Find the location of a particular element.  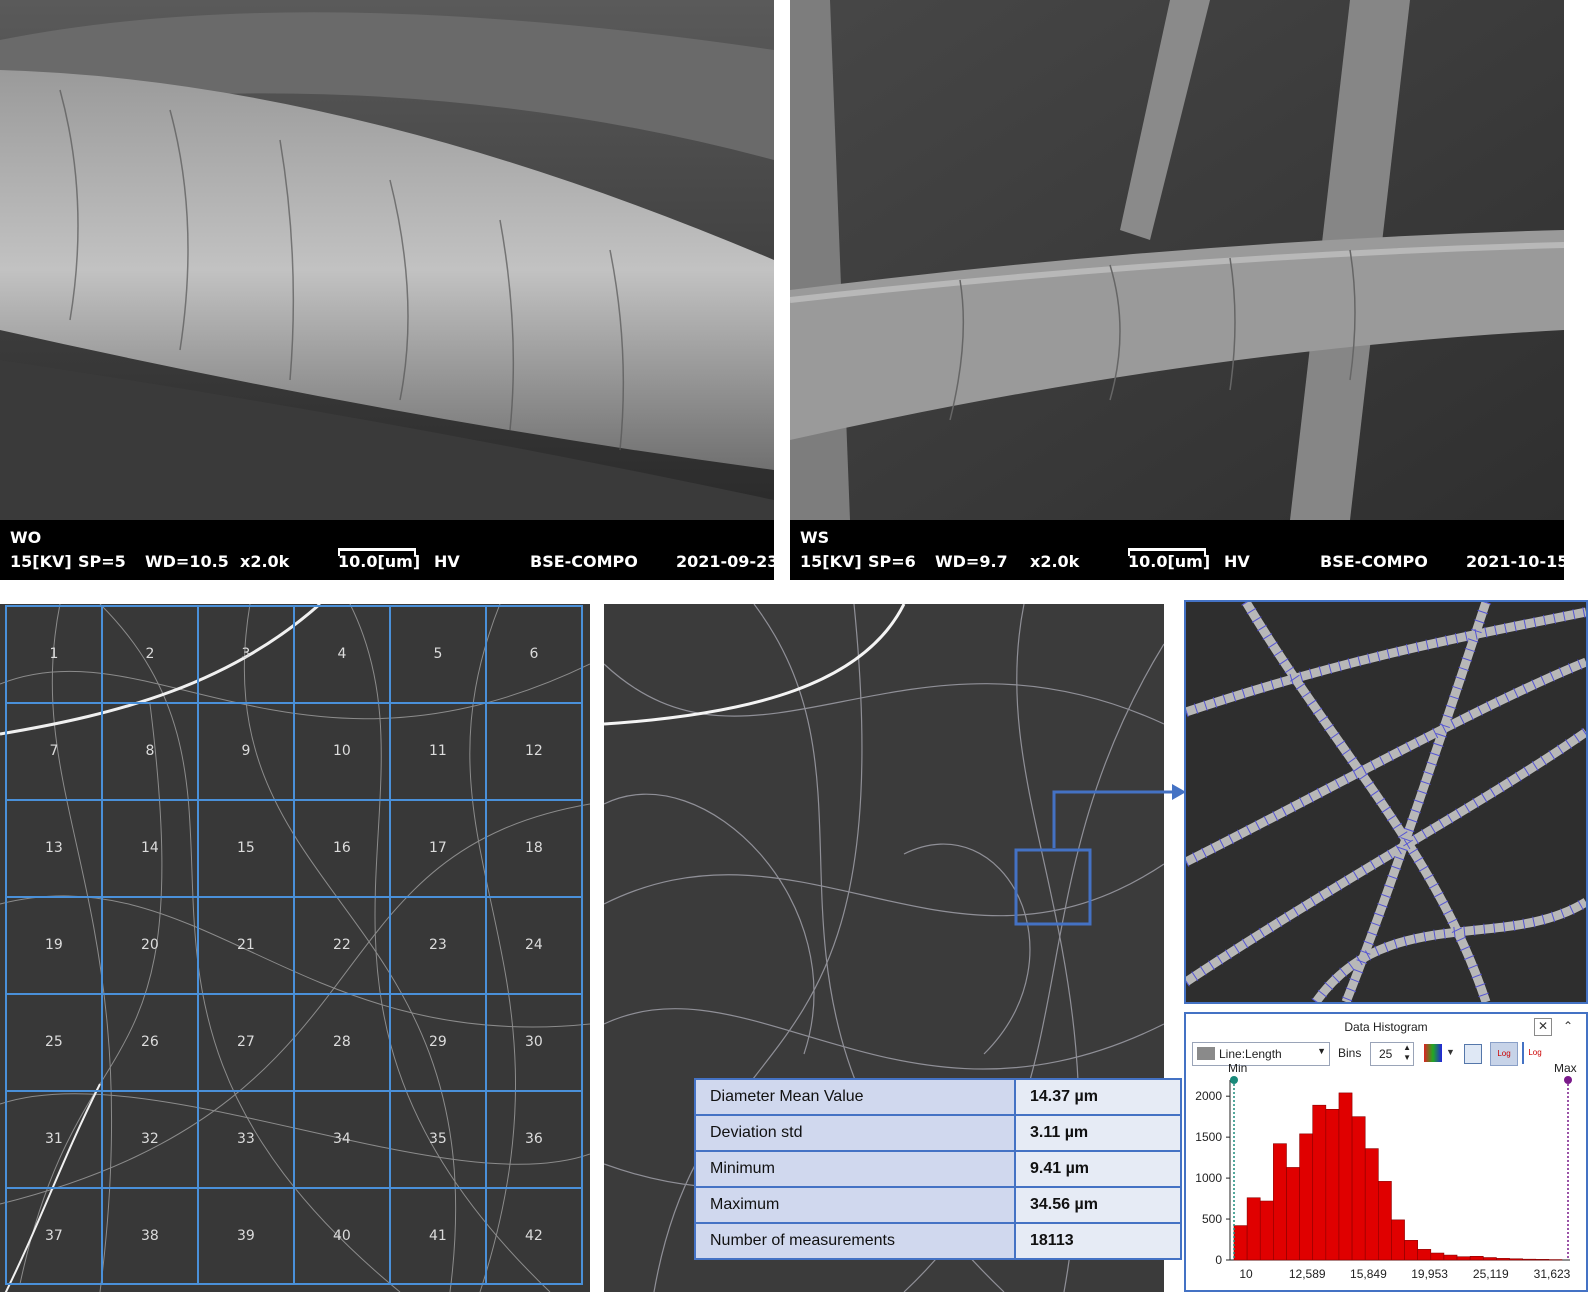

grid-cell-number: 41 is located at coordinates (438, 1236).